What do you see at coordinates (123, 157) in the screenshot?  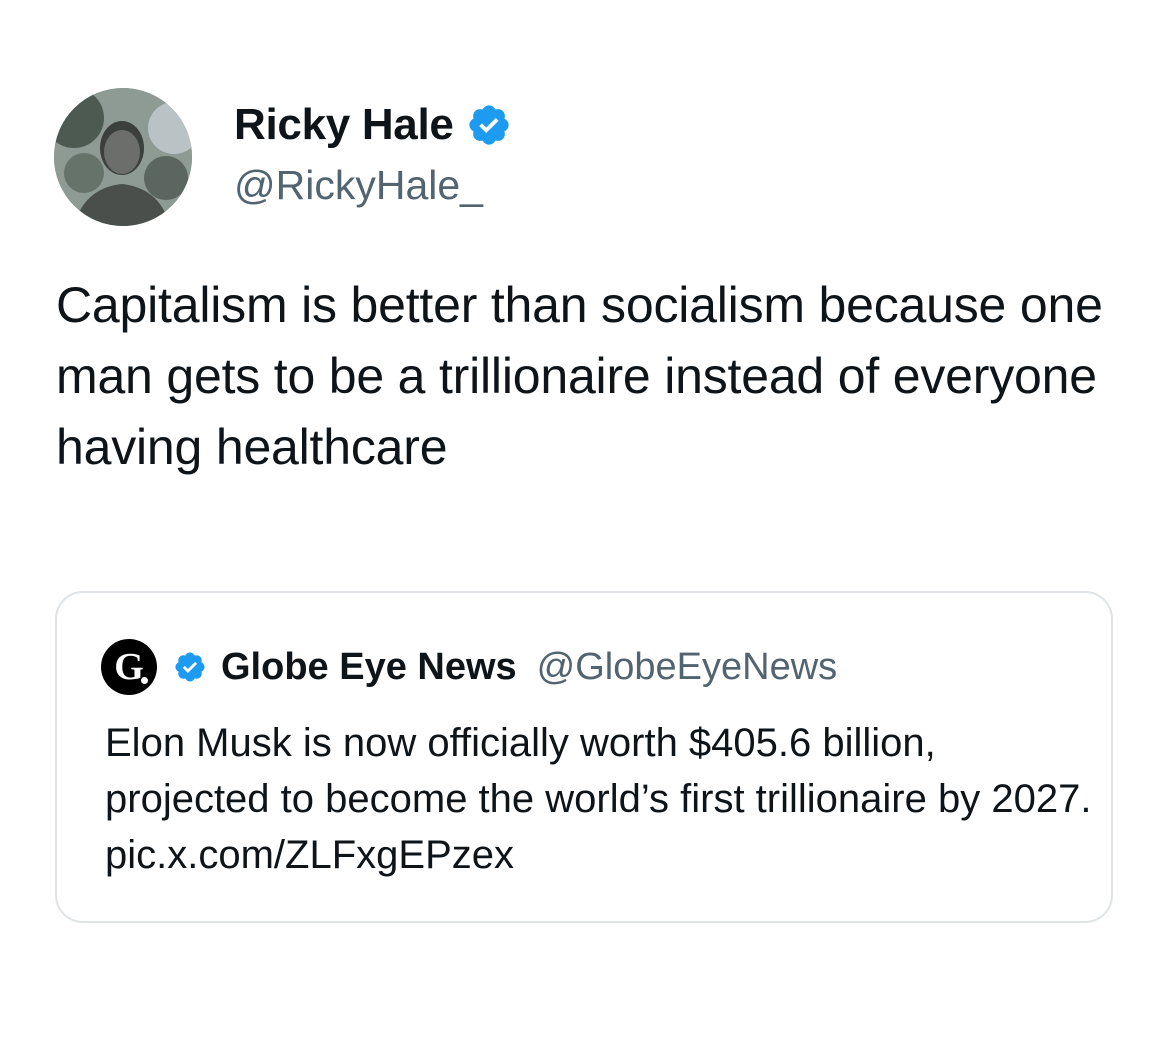 I see `avatar` at bounding box center [123, 157].